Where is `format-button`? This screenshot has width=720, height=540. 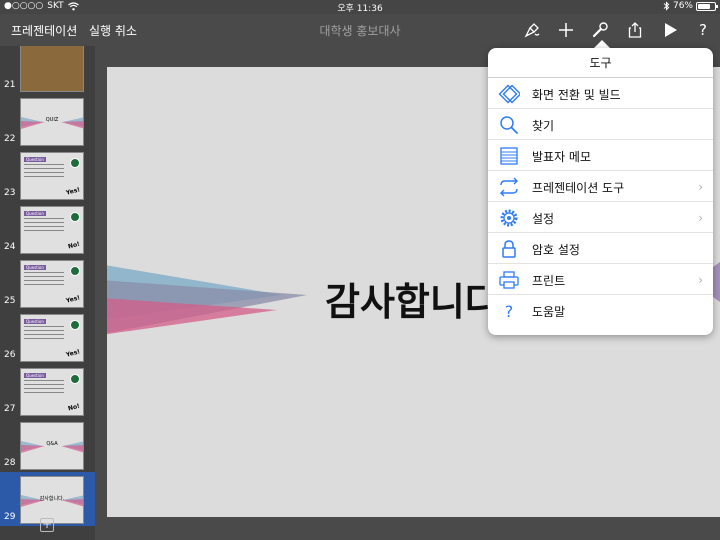 format-button is located at coordinates (532, 30).